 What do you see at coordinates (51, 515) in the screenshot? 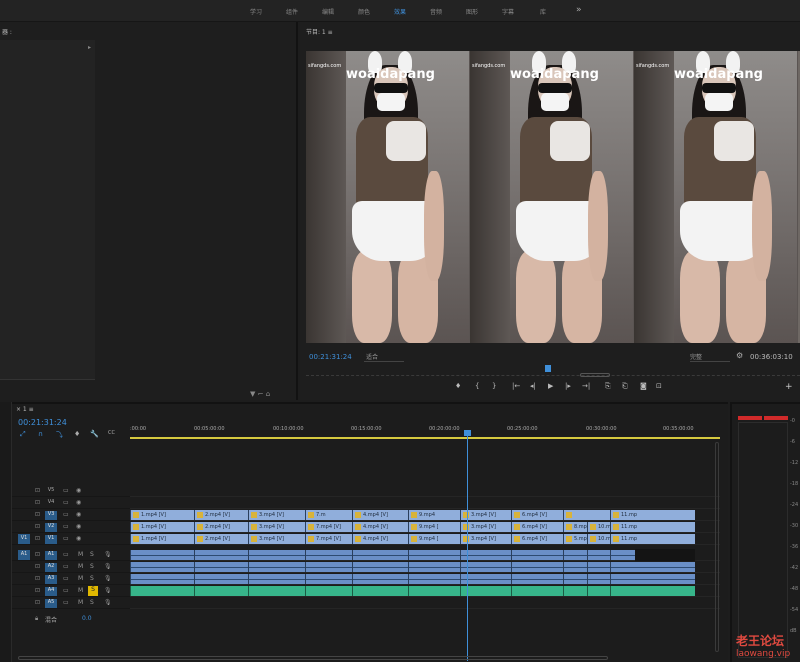
I see `track-name: V3` at bounding box center [51, 515].